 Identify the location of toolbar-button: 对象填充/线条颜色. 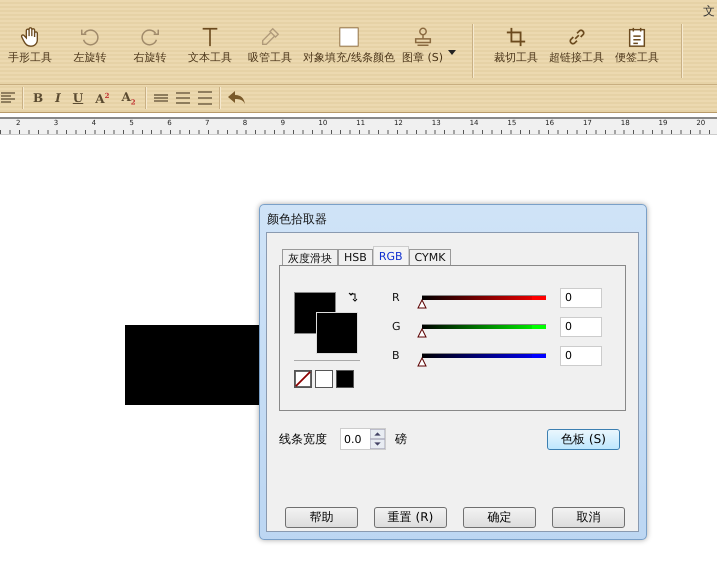
(349, 43).